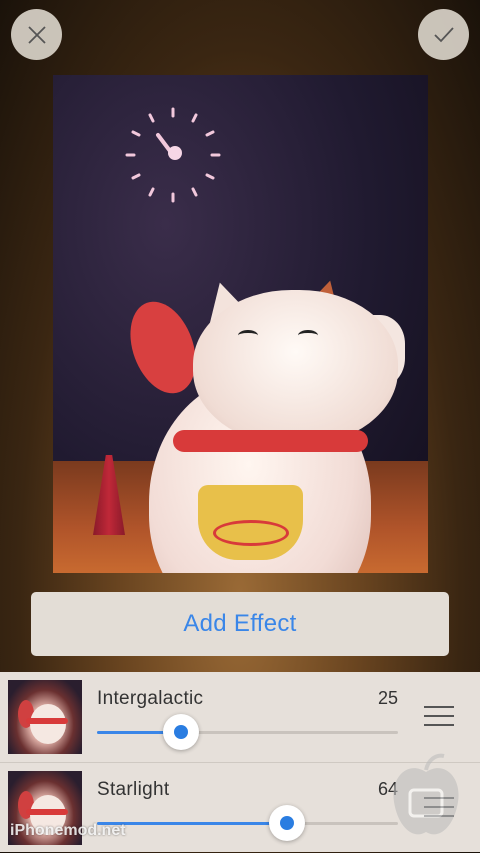 The height and width of the screenshot is (853, 480). Describe the element at coordinates (387, 698) in the screenshot. I see `effect-value: 25` at that location.